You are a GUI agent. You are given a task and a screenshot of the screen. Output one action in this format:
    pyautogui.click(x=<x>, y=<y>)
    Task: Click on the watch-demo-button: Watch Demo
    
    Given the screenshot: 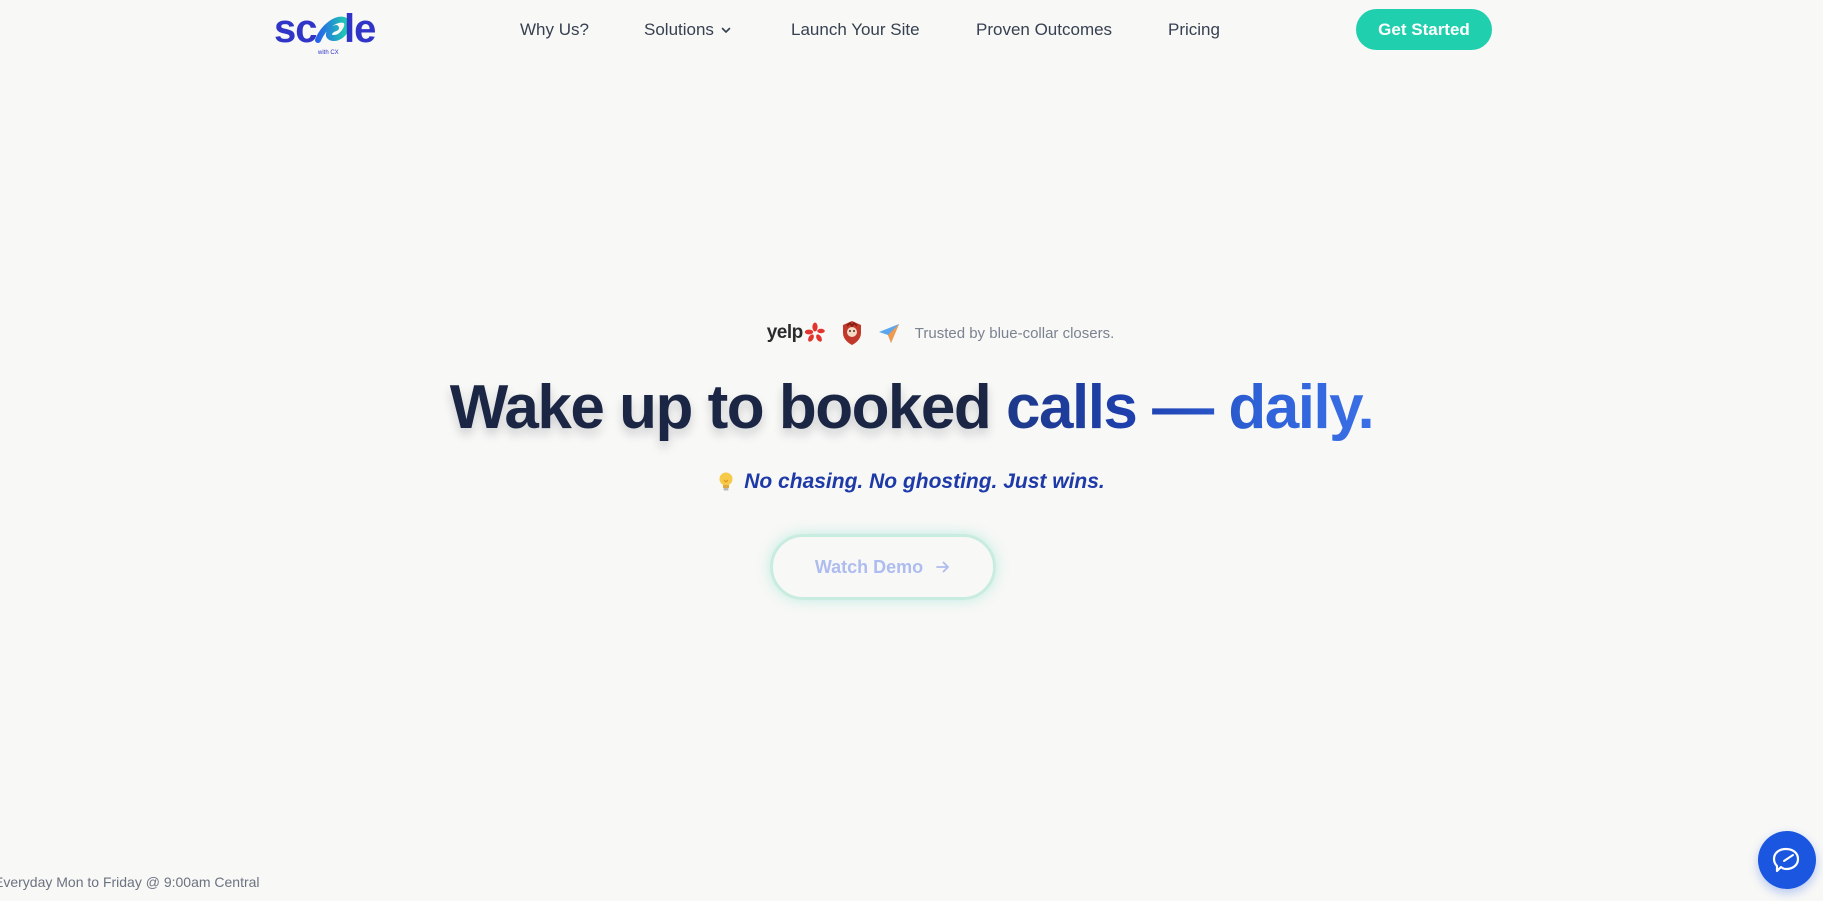 What is the action you would take?
    pyautogui.click(x=883, y=567)
    